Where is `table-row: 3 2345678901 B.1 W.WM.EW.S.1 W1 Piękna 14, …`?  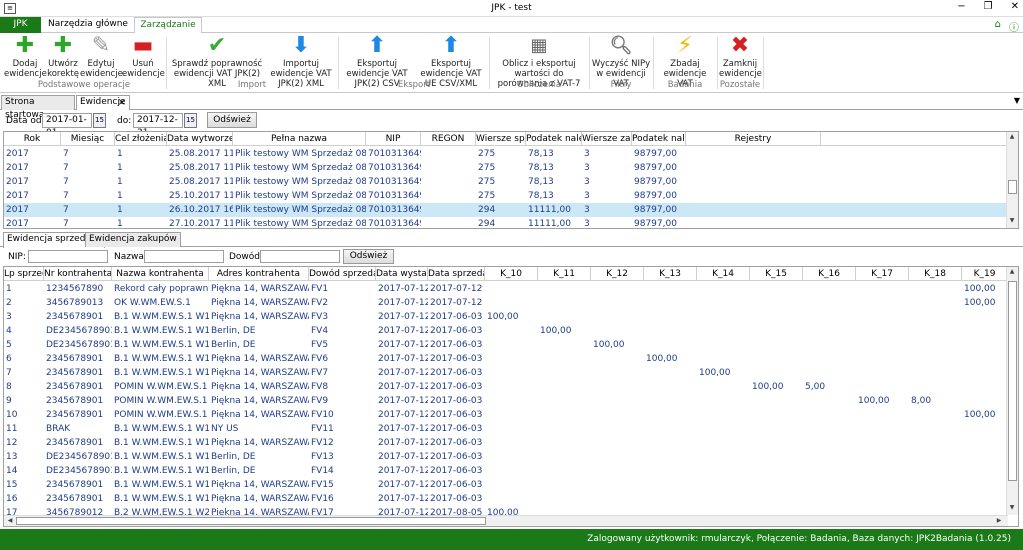
table-row: 3 2345678901 B.1 W.WM.EW.S.1 W1 Piękna 14, … is located at coordinates (506, 317).